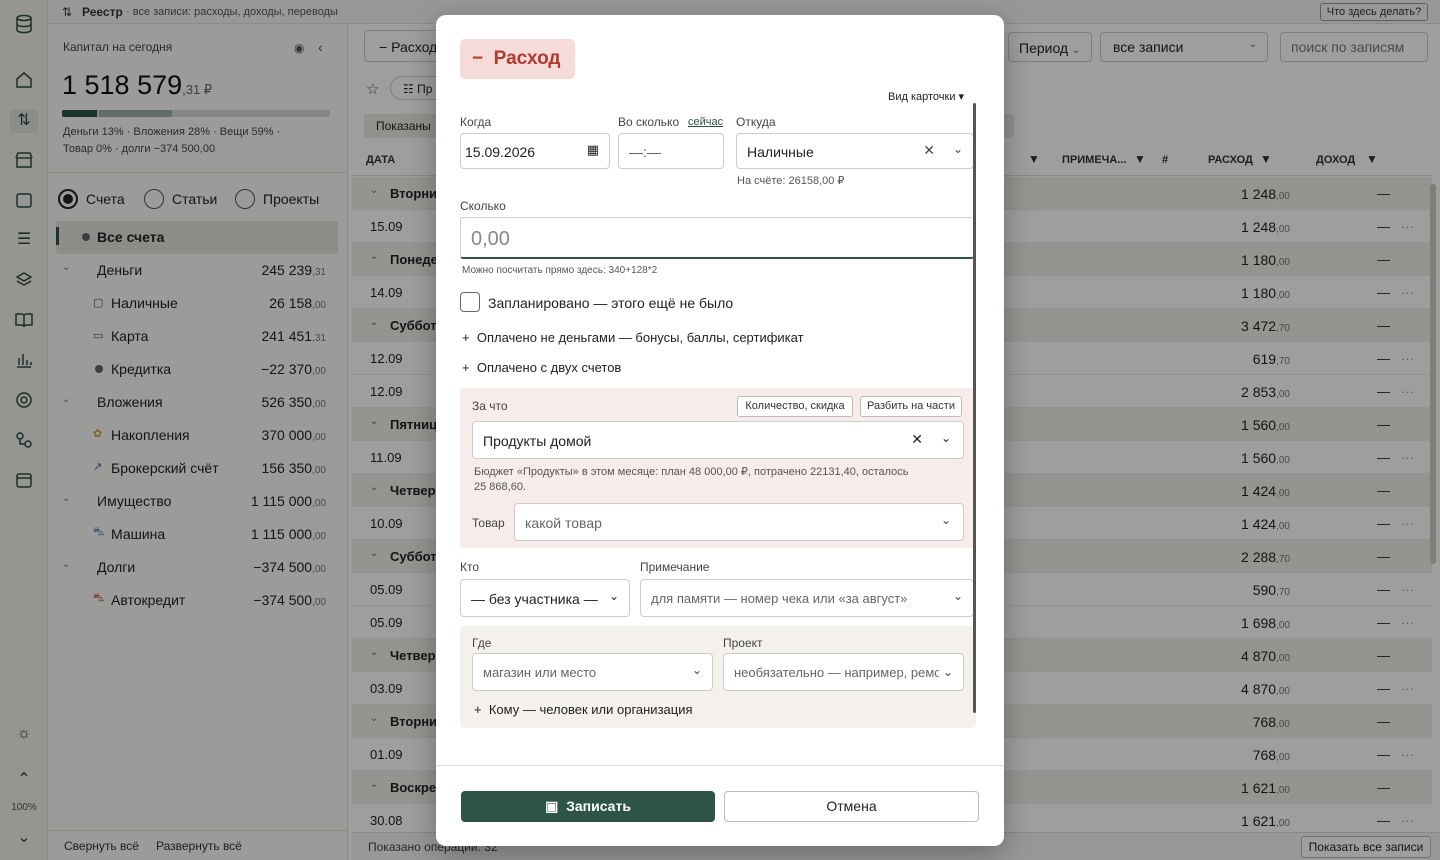  I want to click on when-label: Когда, so click(476, 122).